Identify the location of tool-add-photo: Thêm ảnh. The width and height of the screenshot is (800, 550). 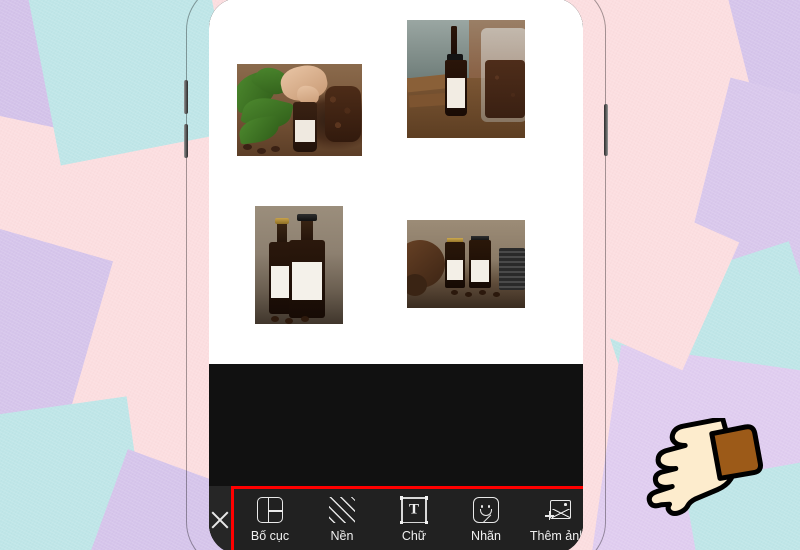
(552, 520).